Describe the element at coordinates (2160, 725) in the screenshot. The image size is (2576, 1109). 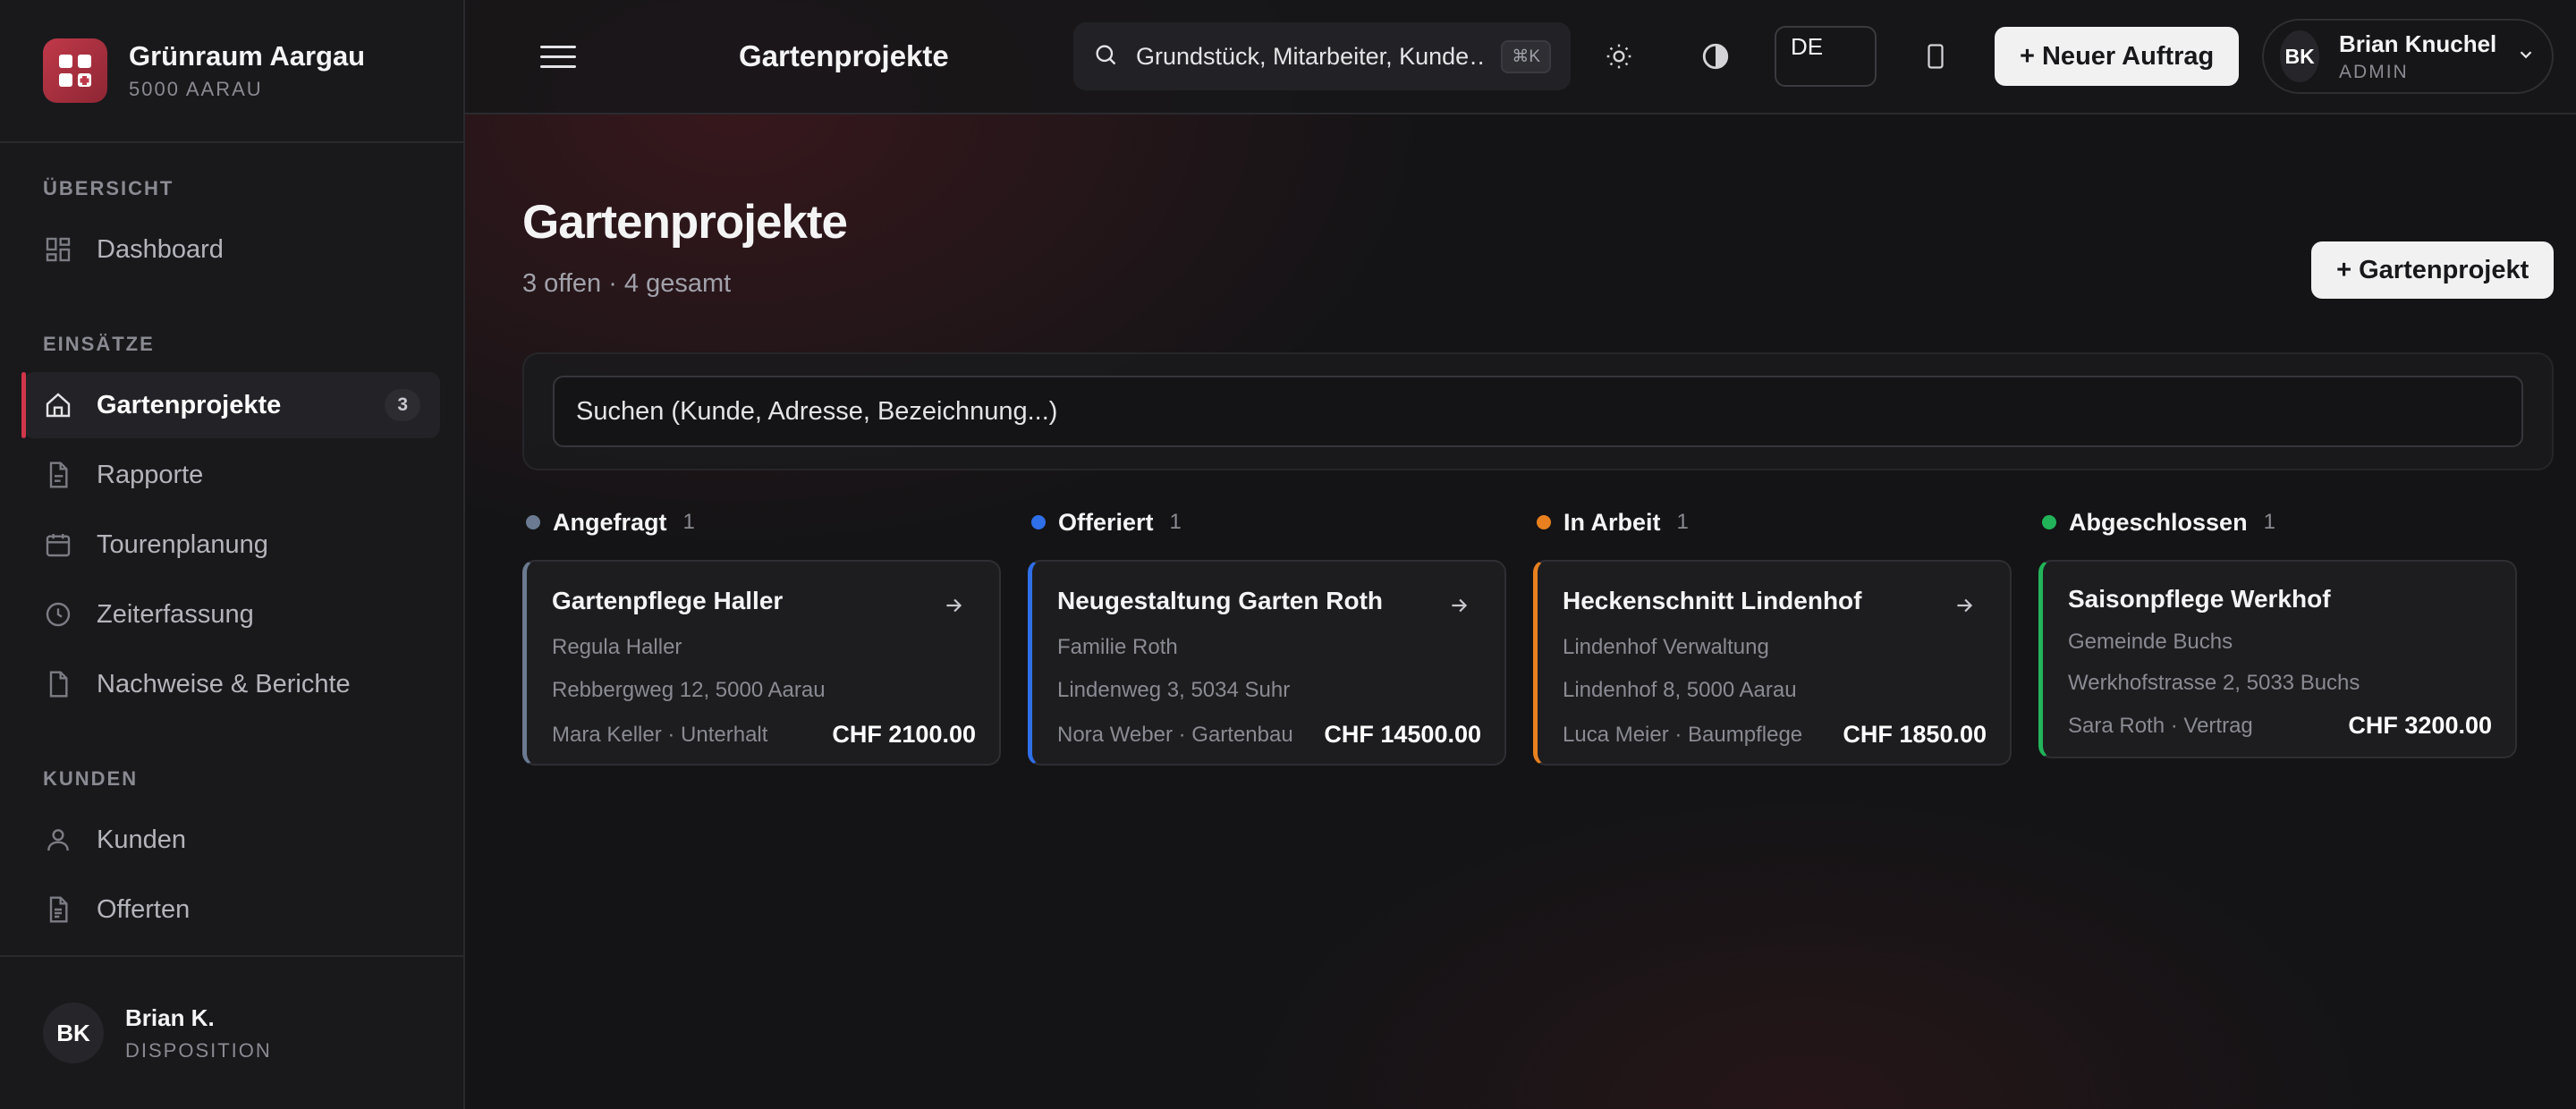
I see `card-meta: Sara Roth · Vertrag` at that location.